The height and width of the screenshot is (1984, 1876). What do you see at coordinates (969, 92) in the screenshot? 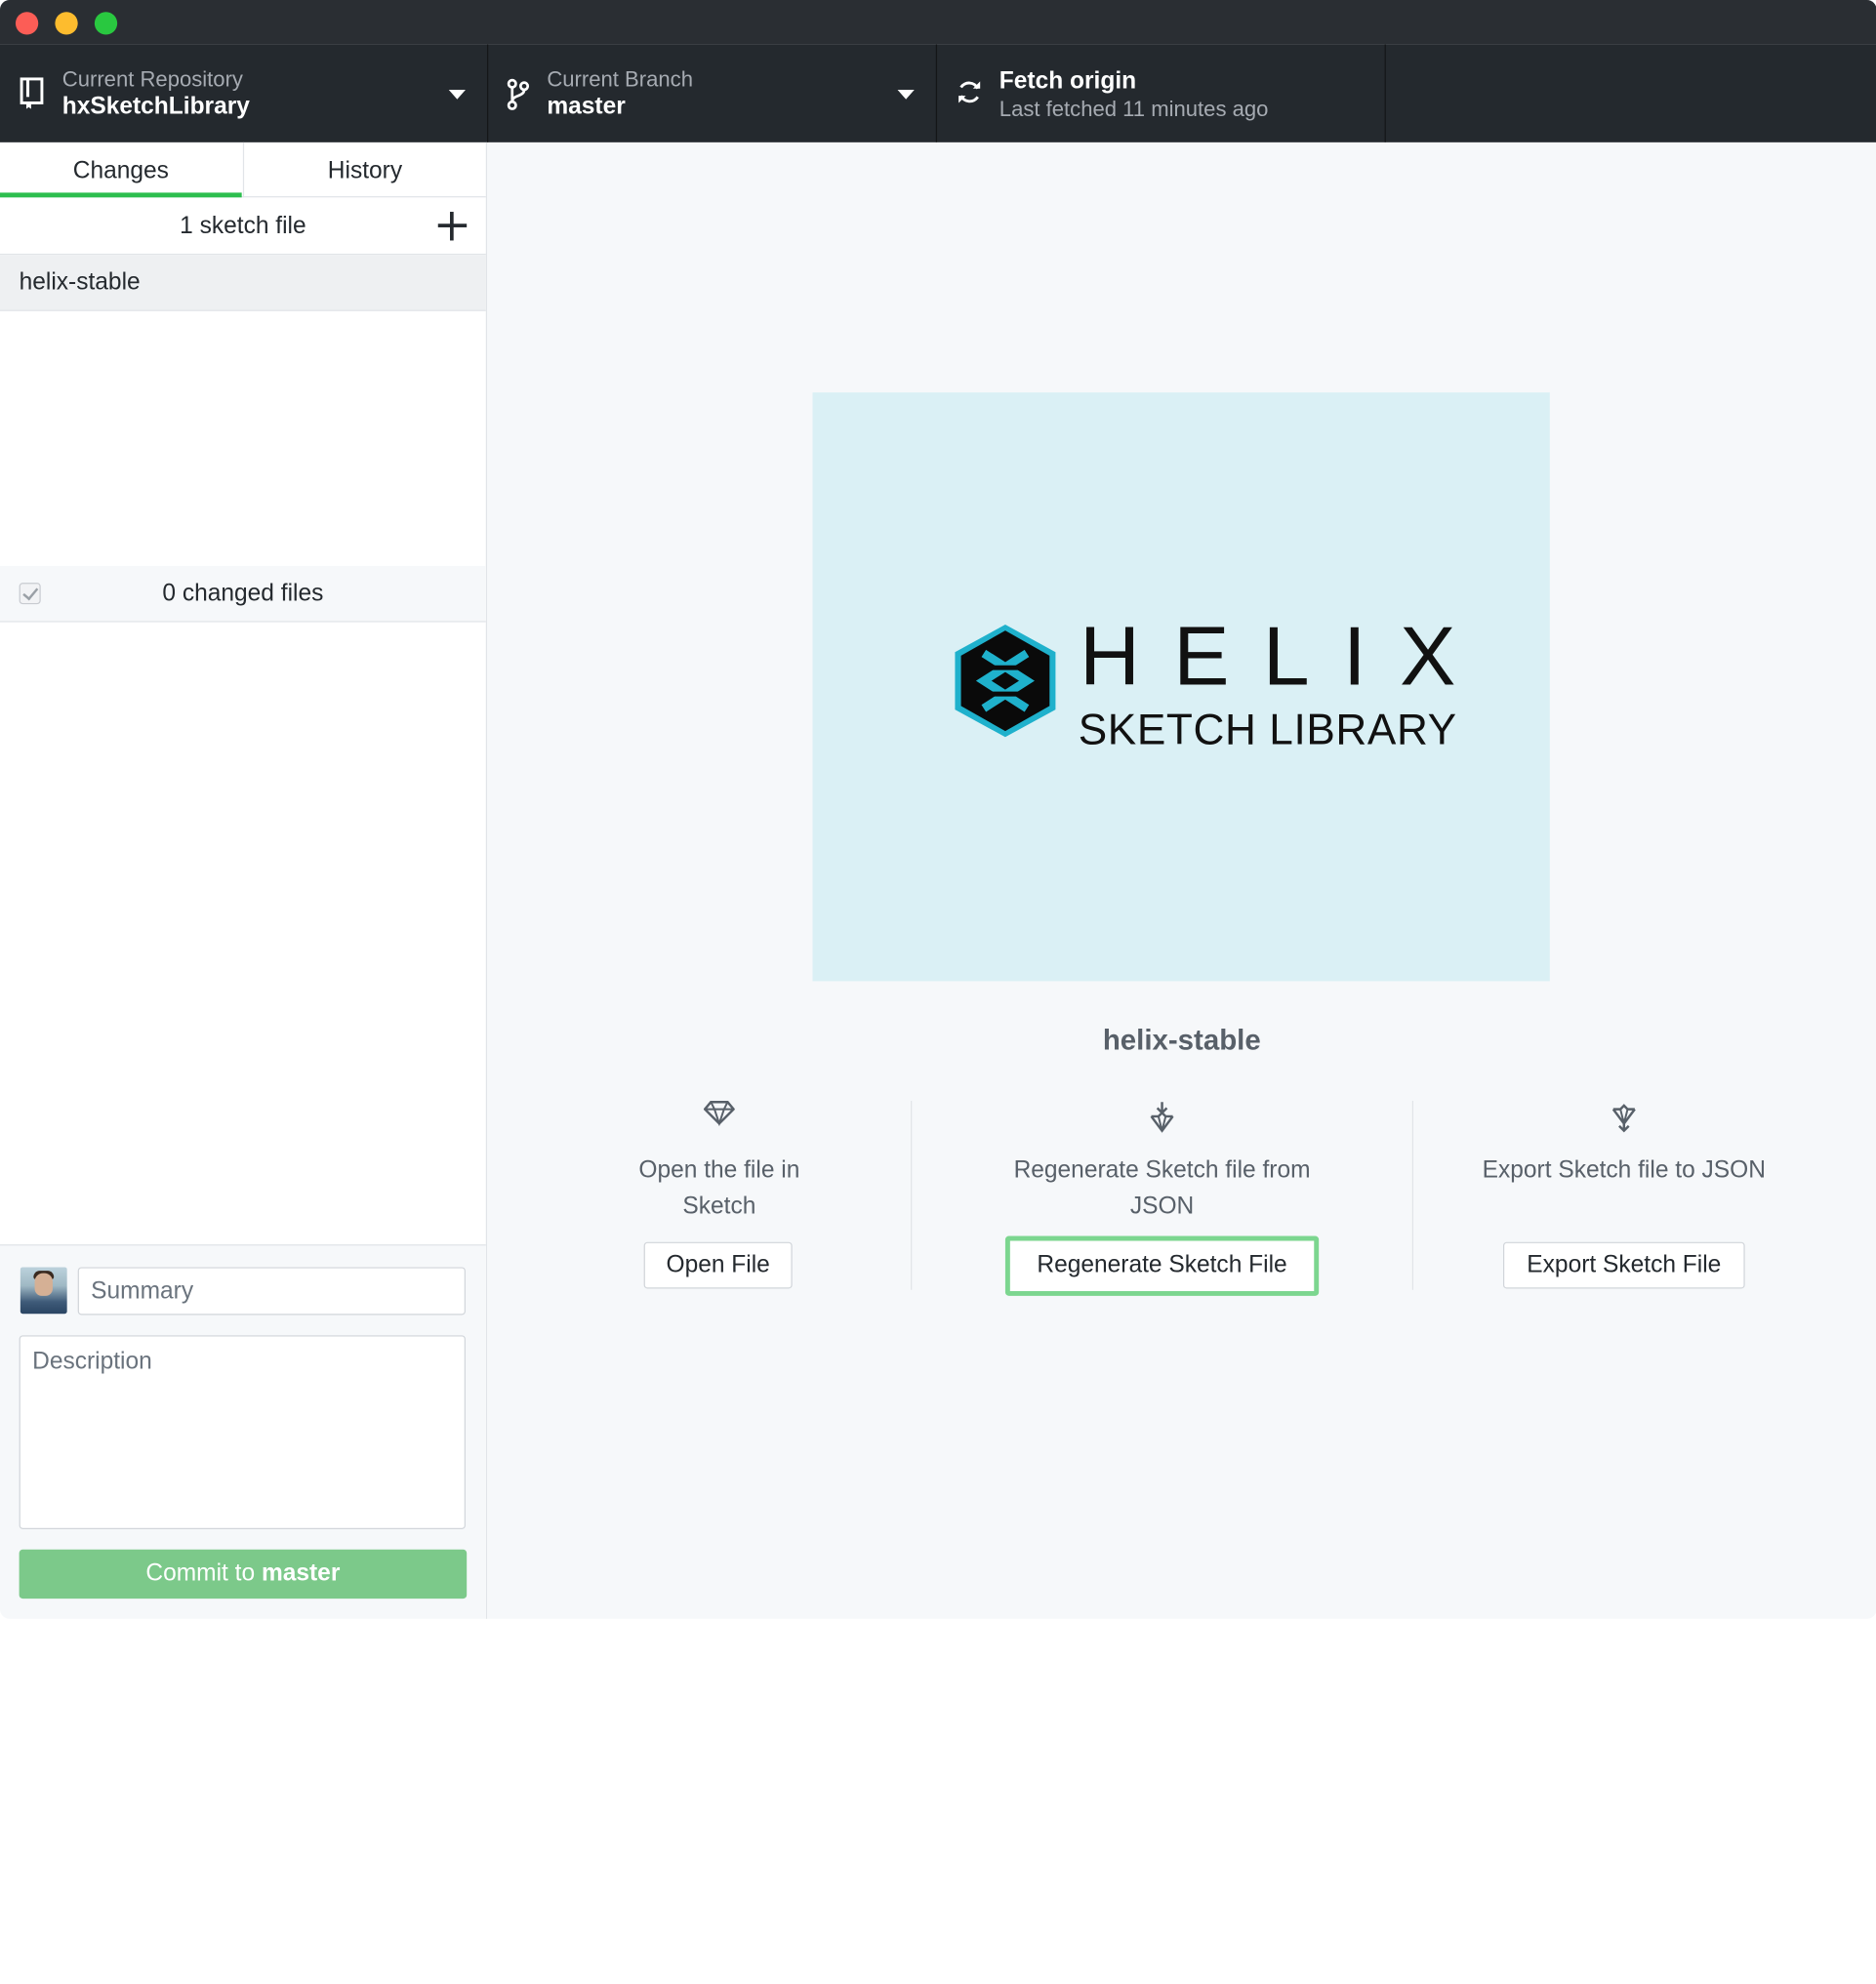
I see `sync-icon` at bounding box center [969, 92].